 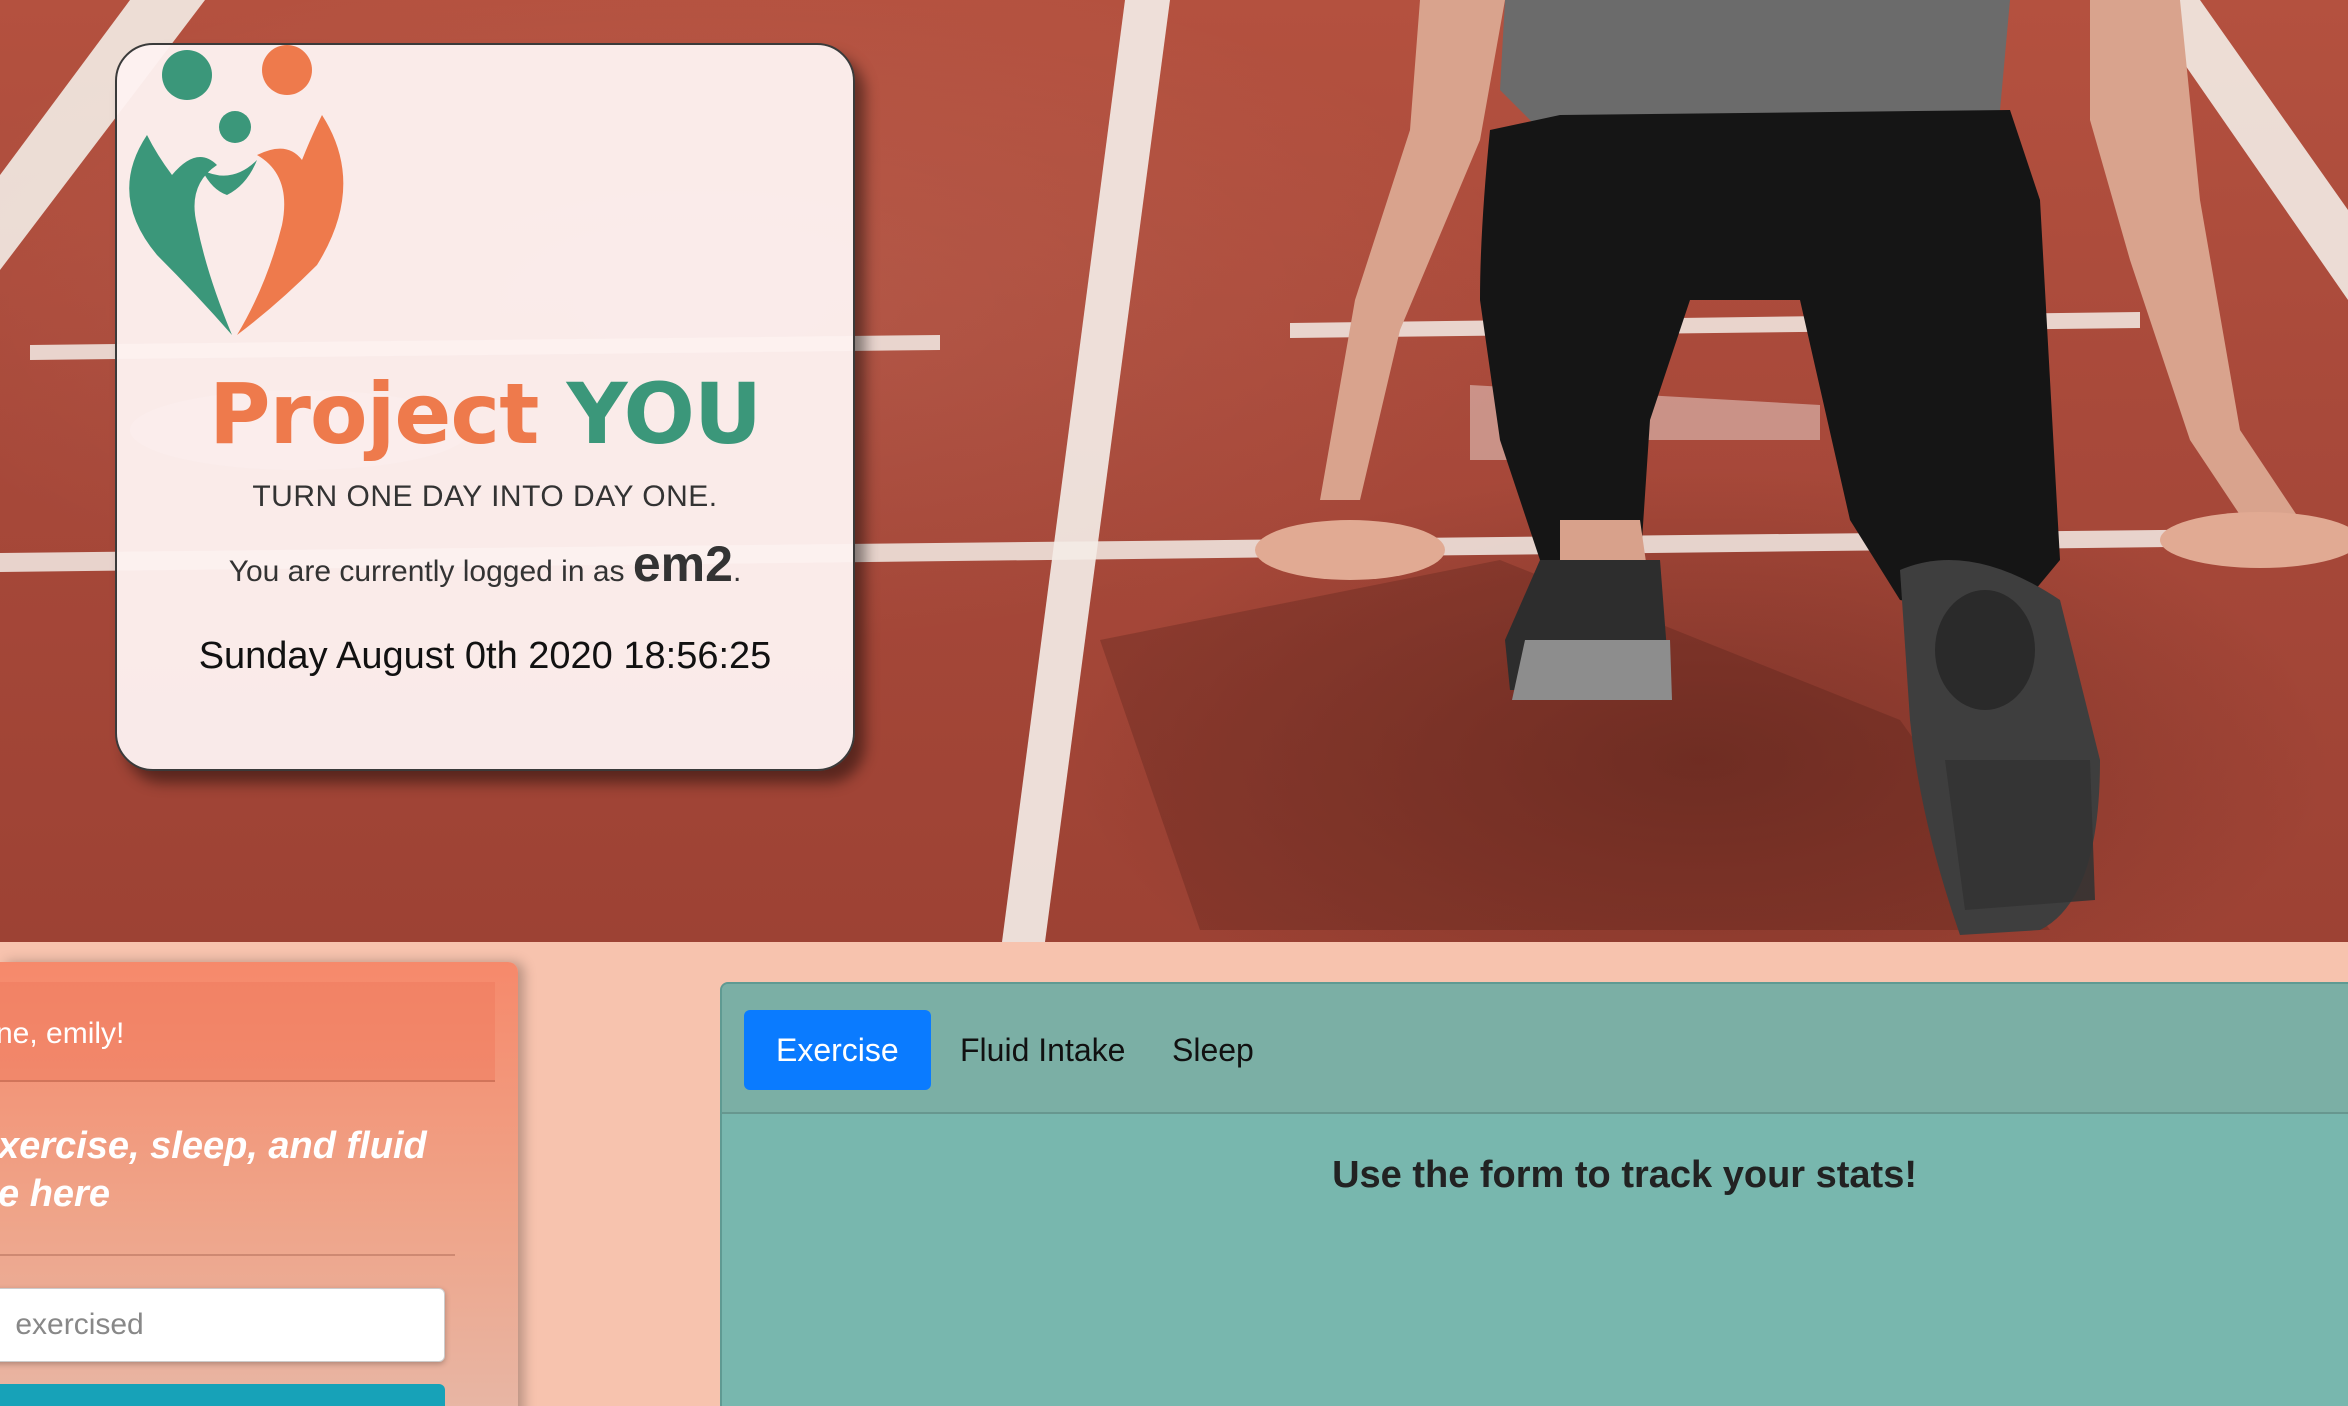 I want to click on brand-tagline: TURN ONE DAY INTO DAY ONE., so click(x=485, y=496).